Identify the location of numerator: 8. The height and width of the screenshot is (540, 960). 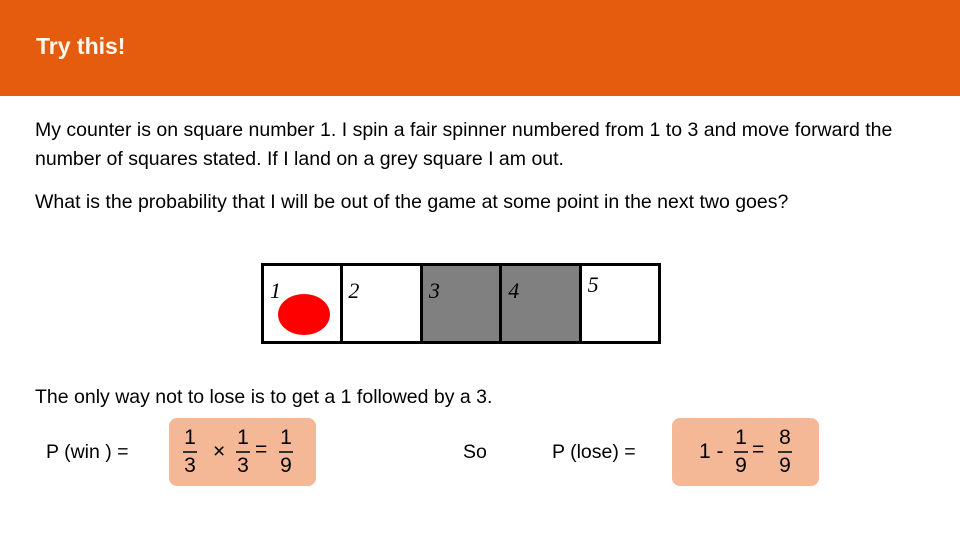
(785, 437).